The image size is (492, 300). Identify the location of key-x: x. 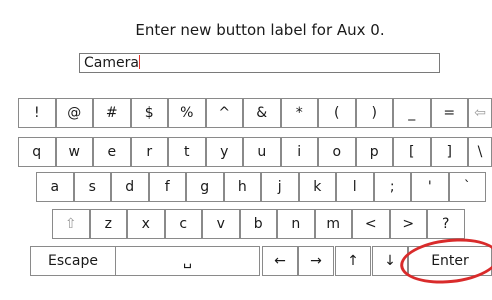
(146, 224).